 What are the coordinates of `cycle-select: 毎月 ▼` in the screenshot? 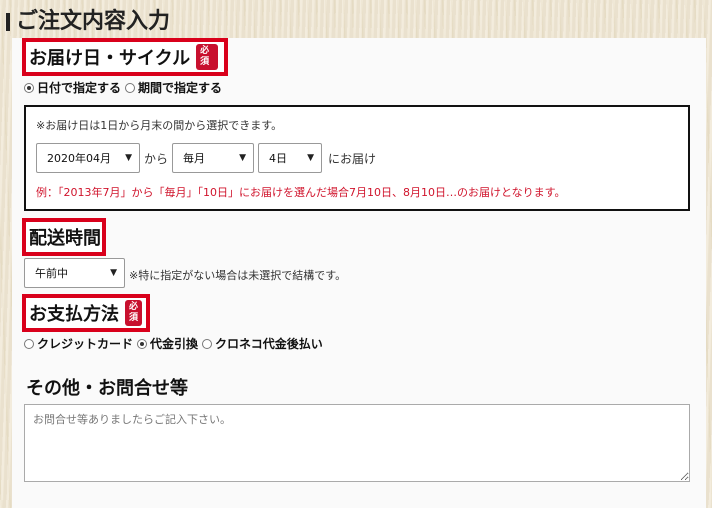 It's located at (213, 158).